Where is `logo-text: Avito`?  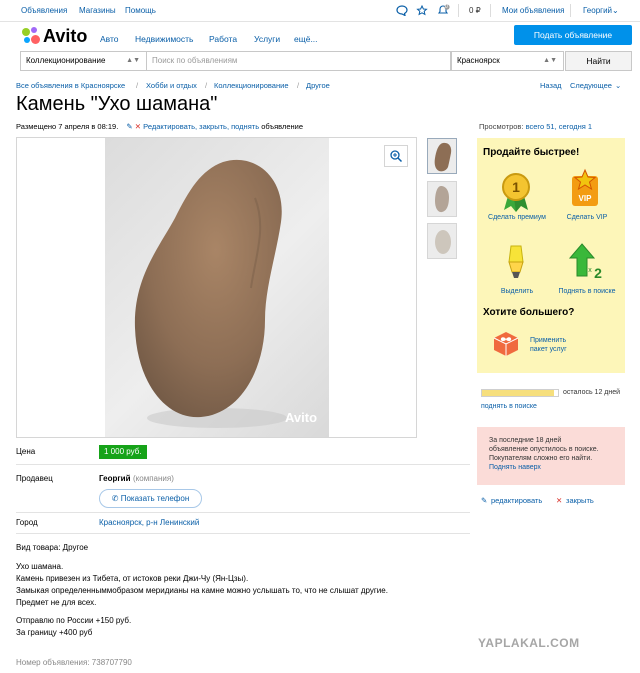
logo-text: Avito is located at coordinates (65, 36).